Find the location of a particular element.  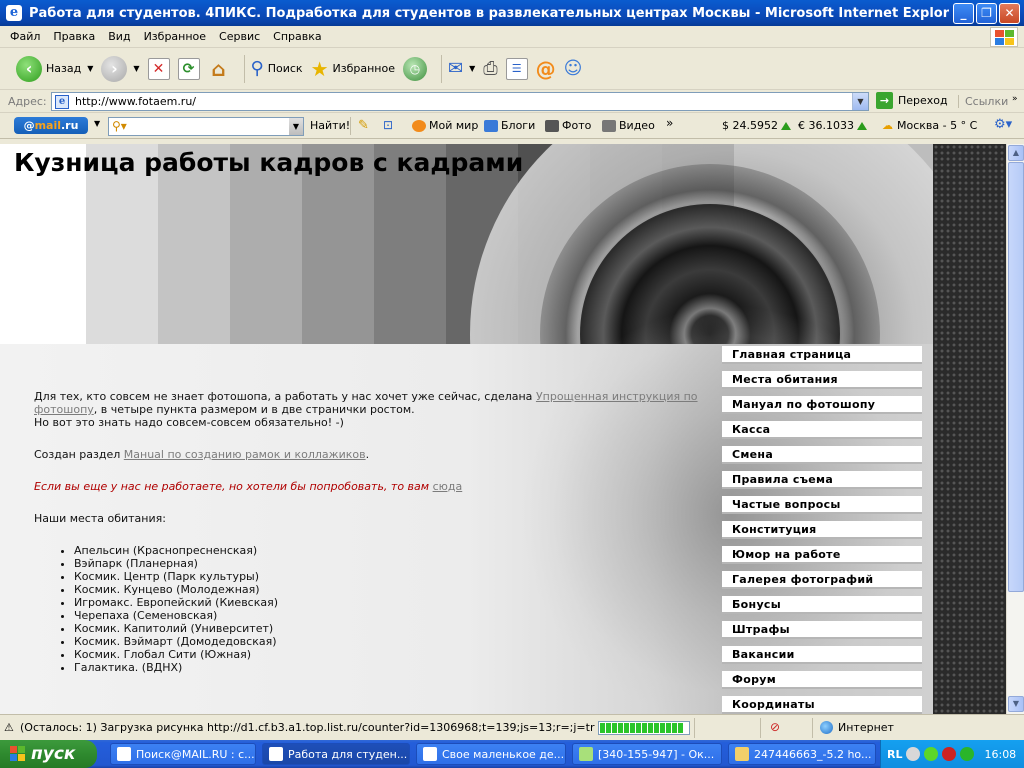

address-input: e http://www.fotaem.ru/ ▼ is located at coordinates (460, 101).